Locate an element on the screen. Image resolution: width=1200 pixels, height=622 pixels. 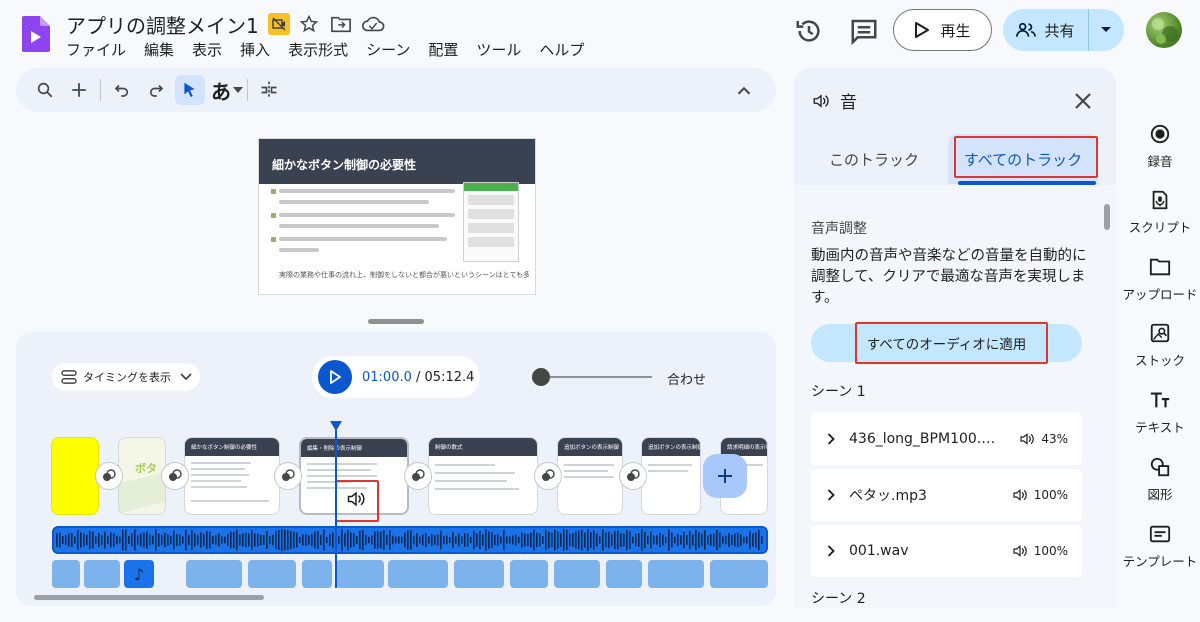
audio-track-item: 001.wav 100% is located at coordinates (946, 551).